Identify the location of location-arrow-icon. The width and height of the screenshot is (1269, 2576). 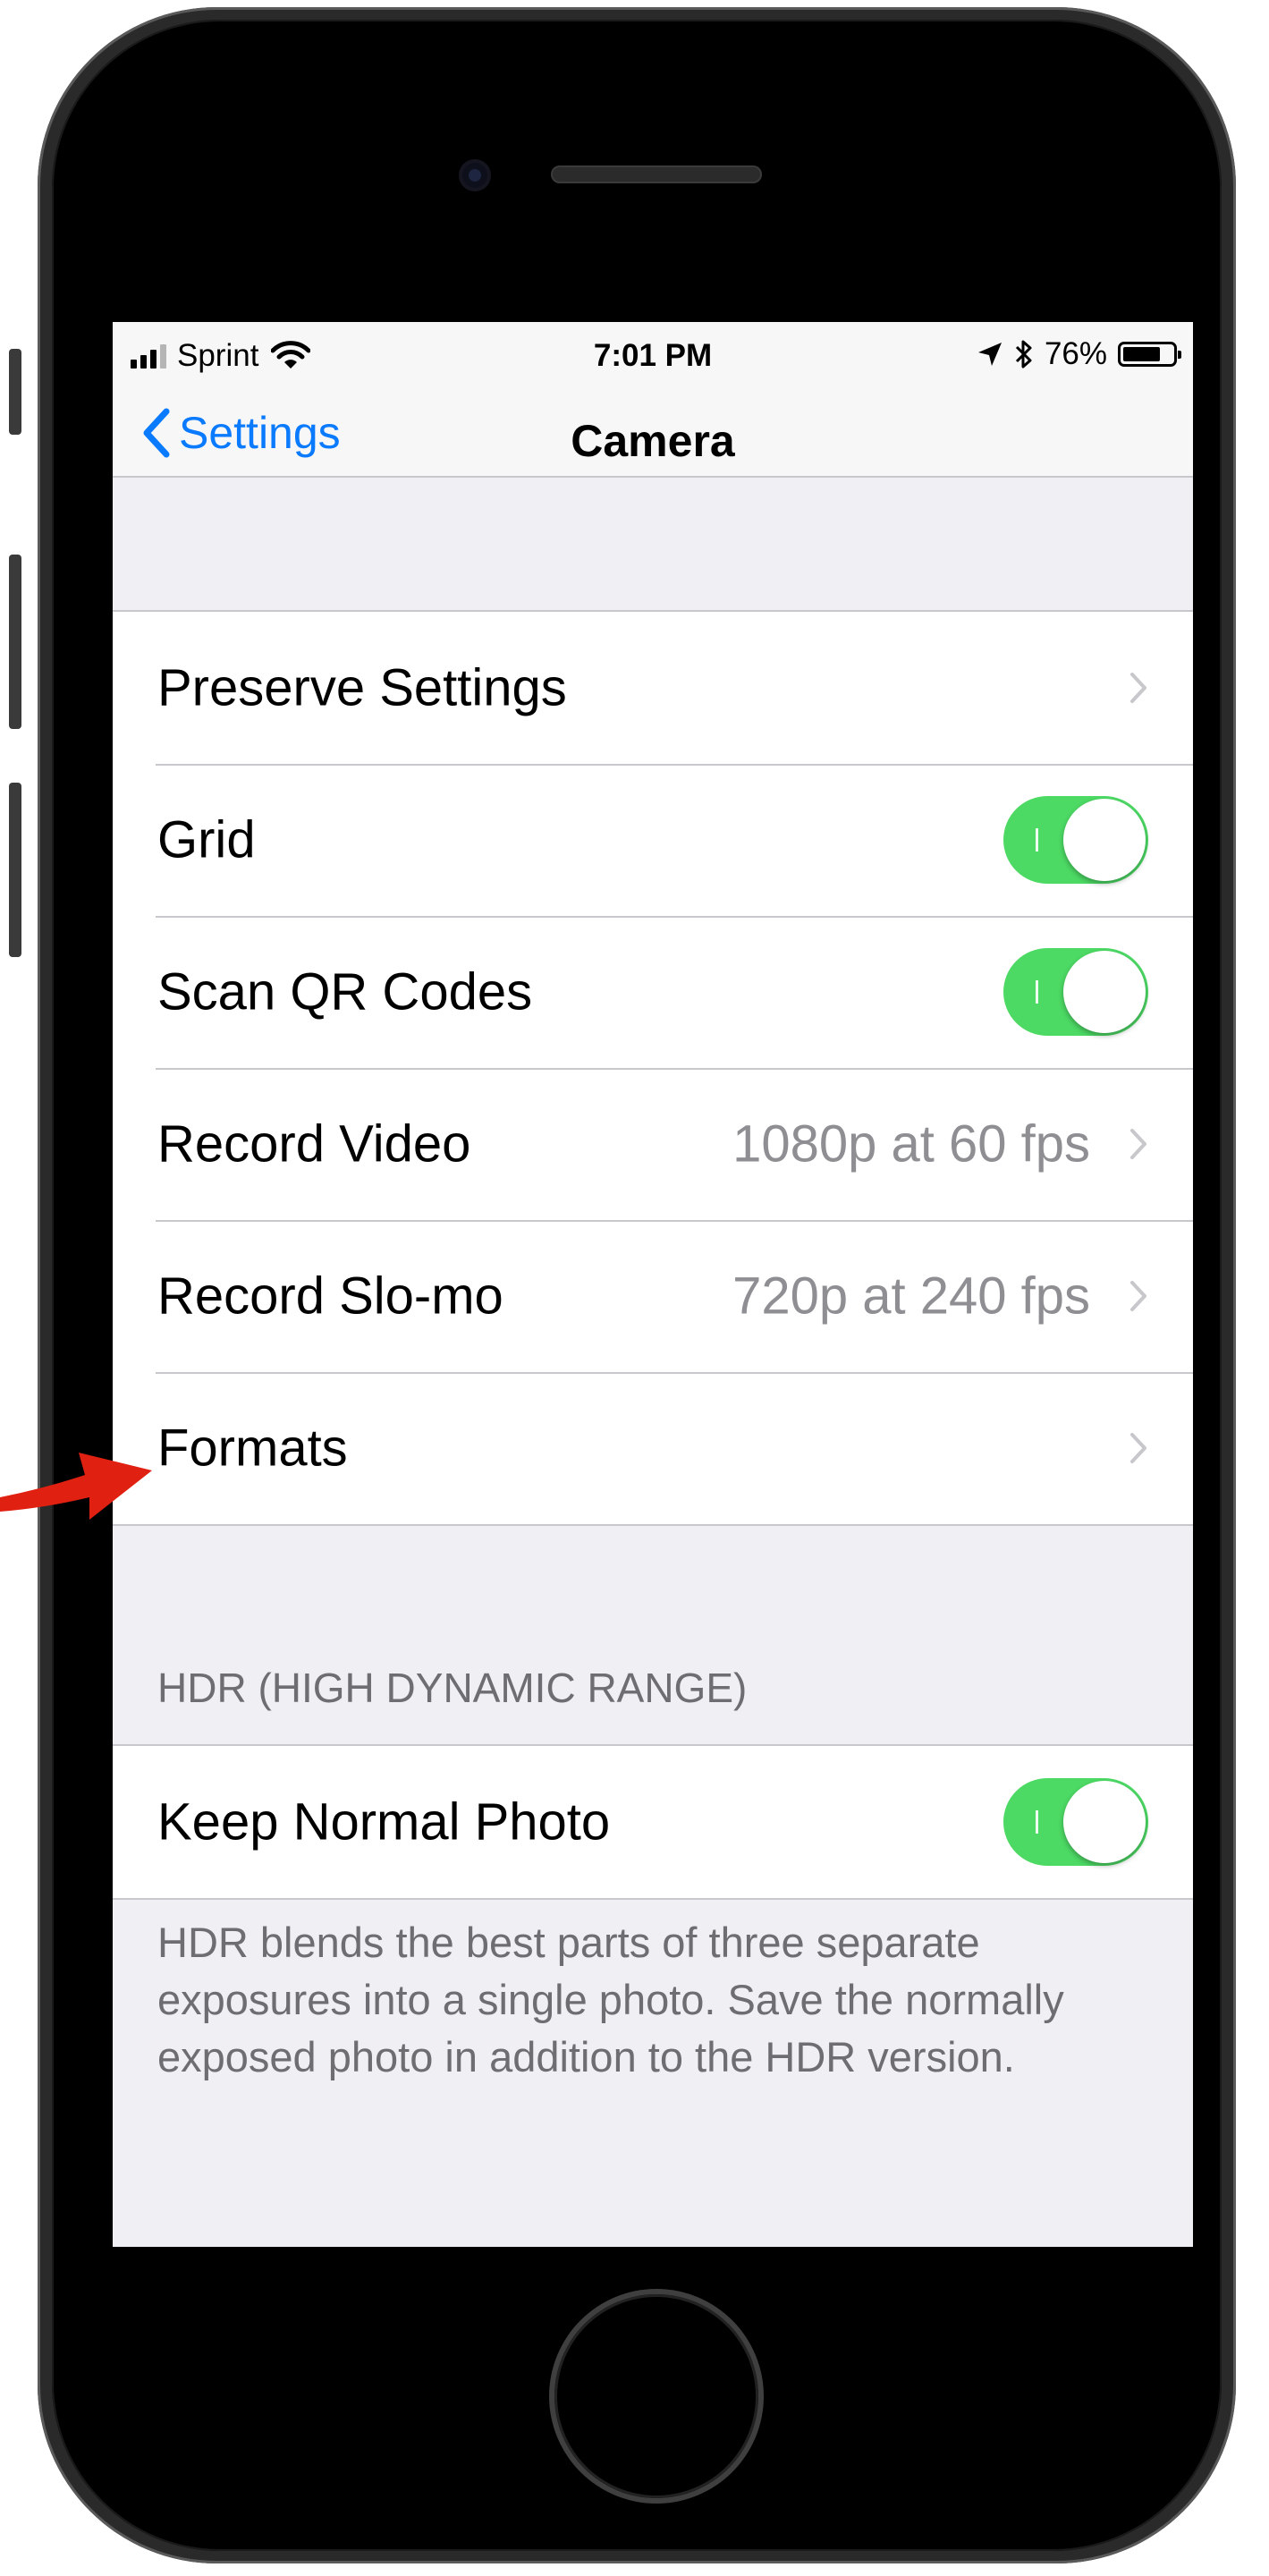
(989, 354).